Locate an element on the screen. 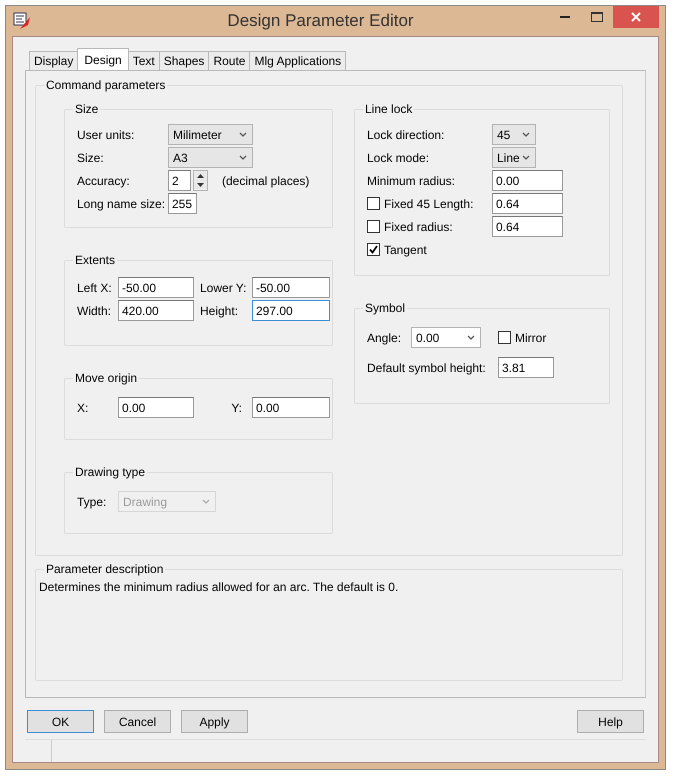 Image resolution: width=681 pixels, height=777 pixels. input-field: 420.00 is located at coordinates (156, 310).